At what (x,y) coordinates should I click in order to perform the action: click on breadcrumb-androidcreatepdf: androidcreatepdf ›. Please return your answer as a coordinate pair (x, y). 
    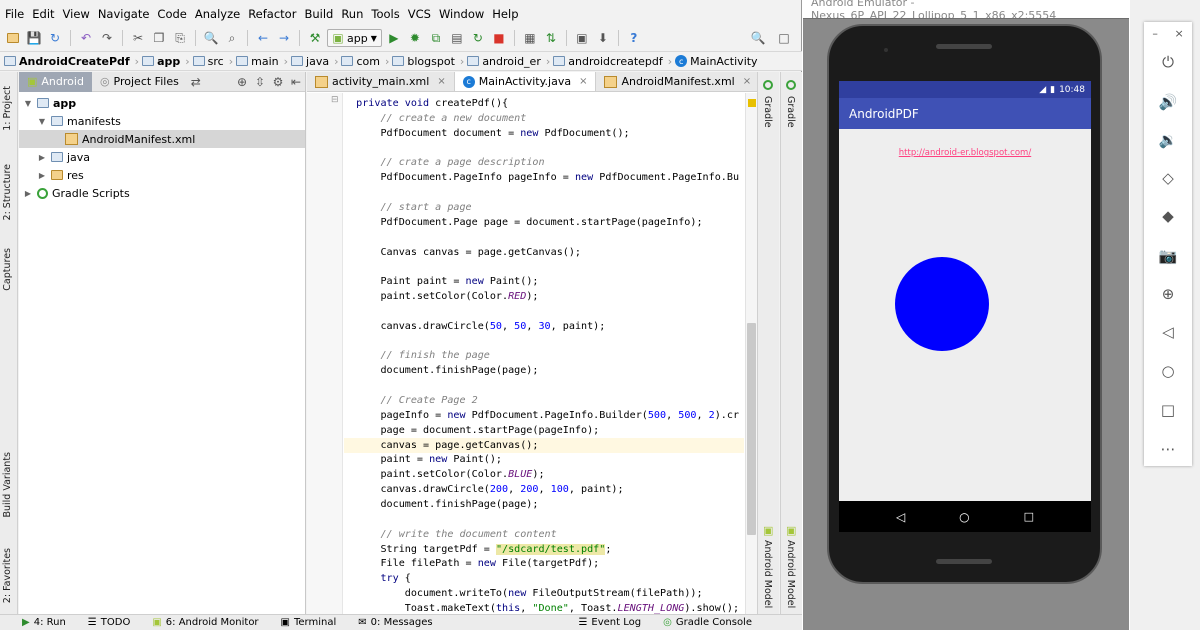
    Looking at the image, I should click on (614, 61).